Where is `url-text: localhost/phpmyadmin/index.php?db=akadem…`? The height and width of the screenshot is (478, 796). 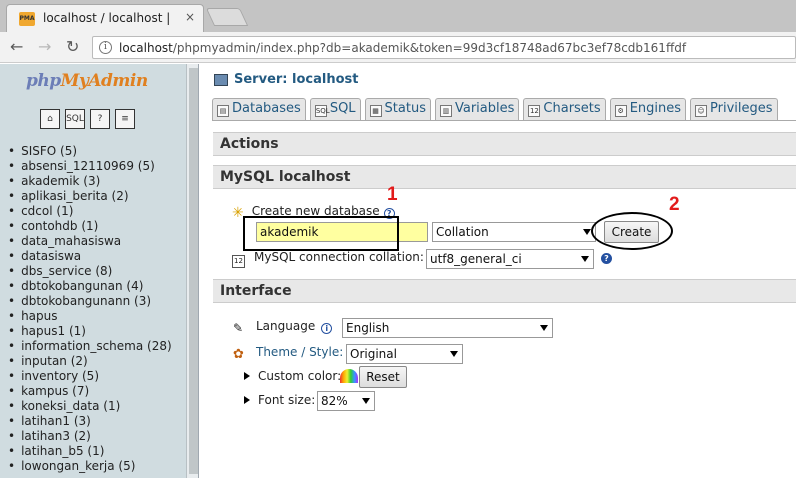 url-text: localhost/phpmyadmin/index.php?db=akadem… is located at coordinates (402, 48).